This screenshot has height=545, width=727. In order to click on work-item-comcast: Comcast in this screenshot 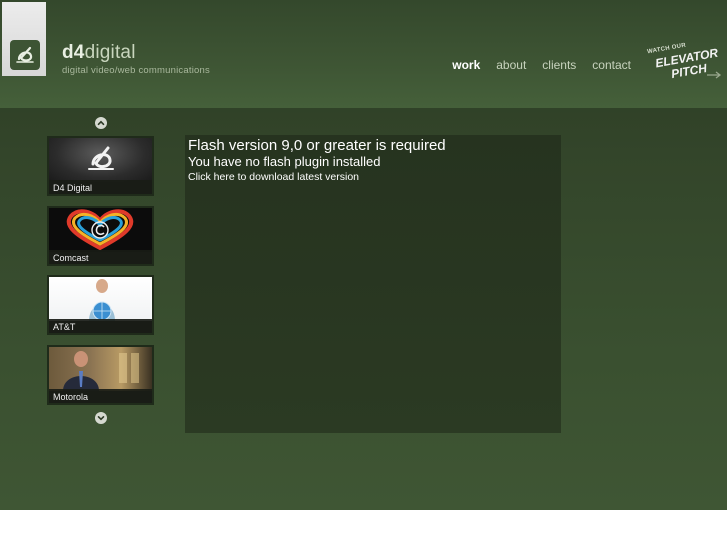, I will do `click(100, 236)`.